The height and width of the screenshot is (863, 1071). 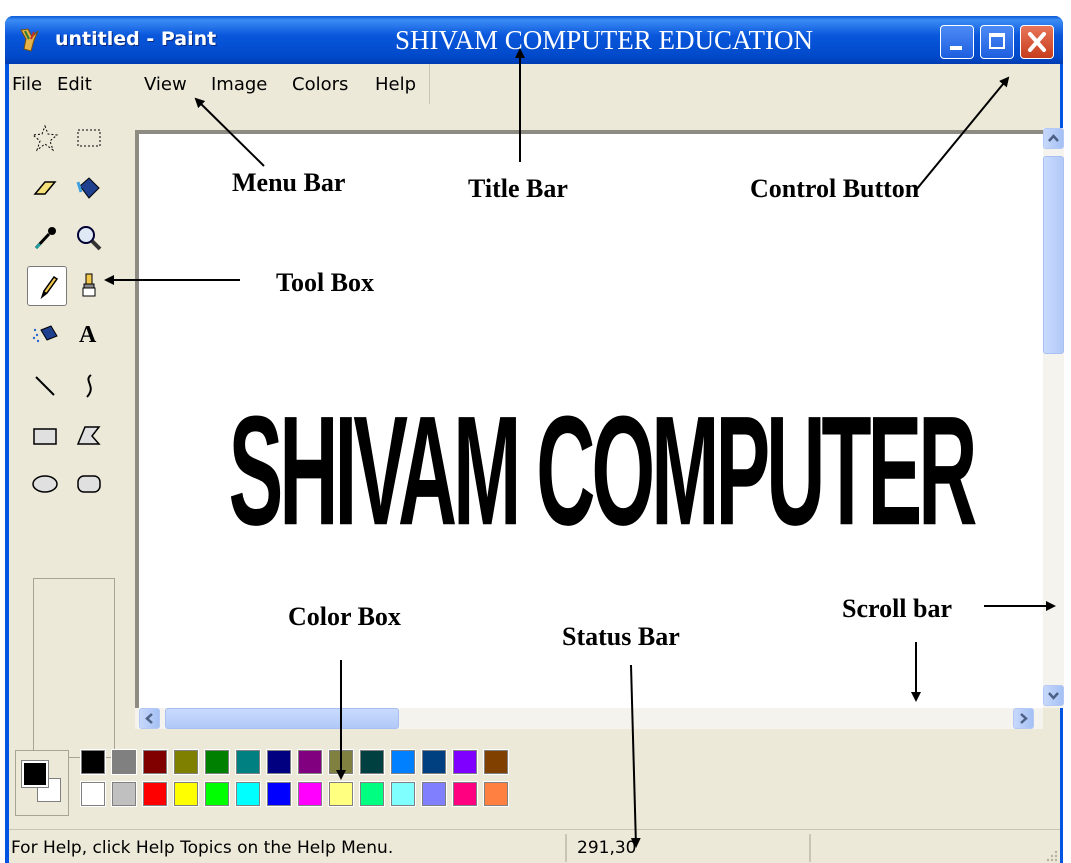 What do you see at coordinates (229, 132) in the screenshot?
I see `arrow-menu-bar` at bounding box center [229, 132].